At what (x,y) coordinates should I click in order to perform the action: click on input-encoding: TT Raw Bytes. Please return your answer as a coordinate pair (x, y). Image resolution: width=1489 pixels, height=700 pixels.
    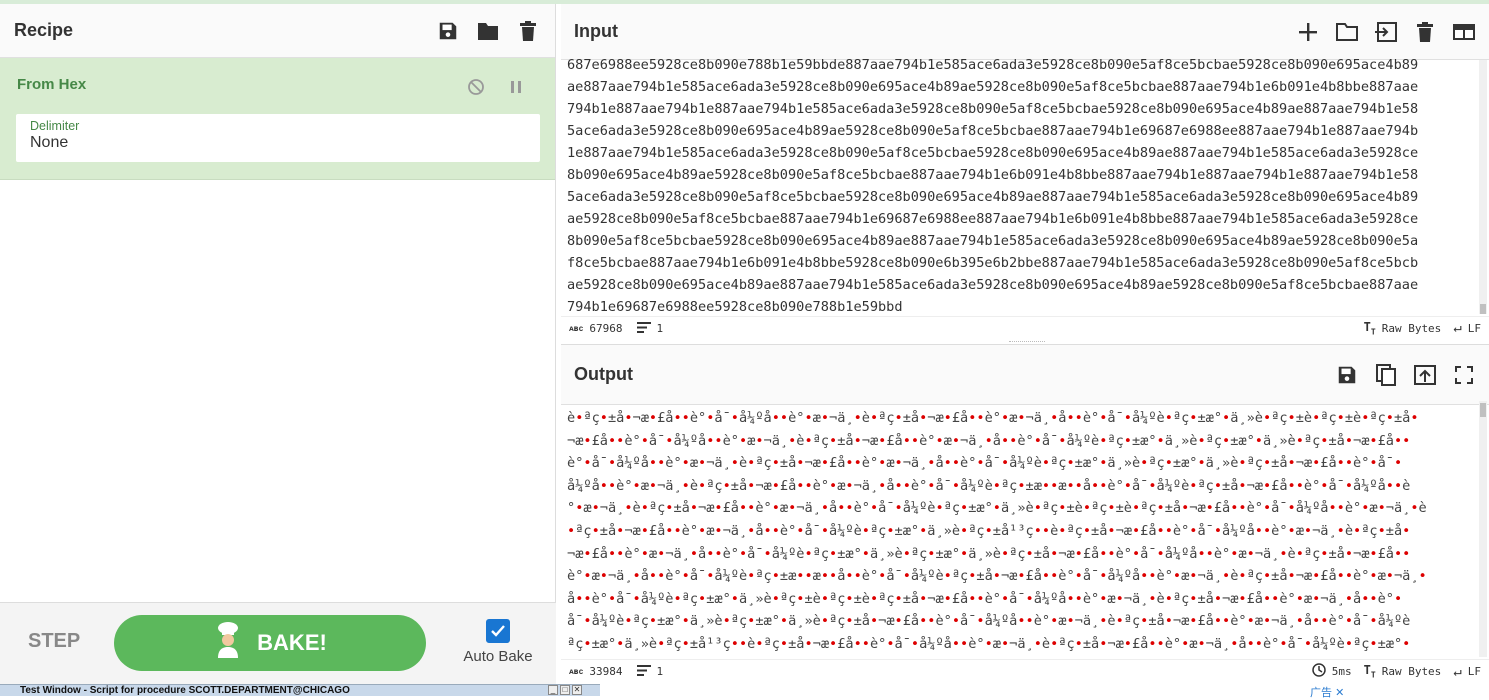
    Looking at the image, I should click on (1403, 328).